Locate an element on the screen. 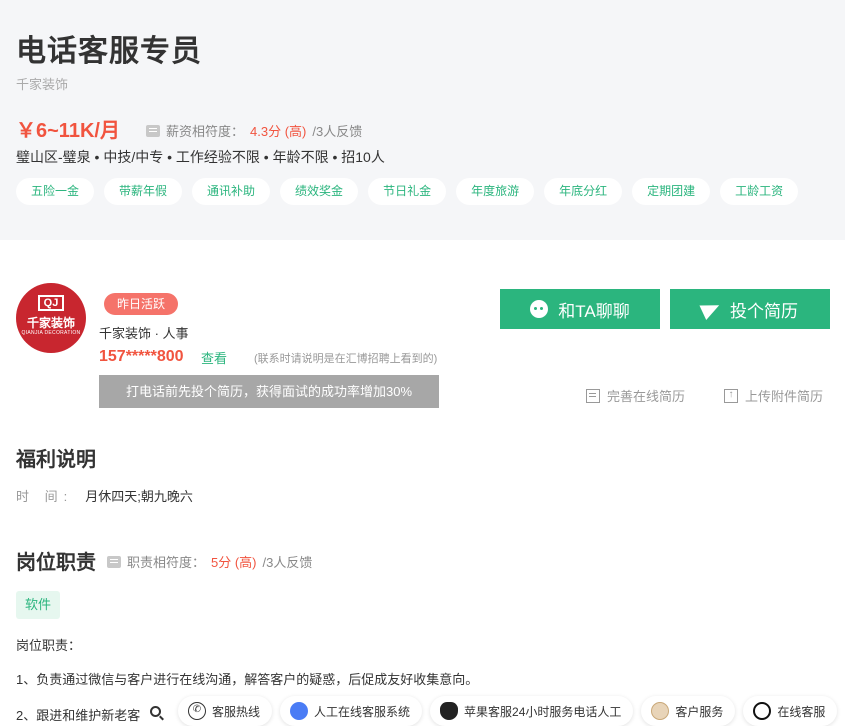 The height and width of the screenshot is (726, 845). logo-mark: QJ is located at coordinates (51, 303).